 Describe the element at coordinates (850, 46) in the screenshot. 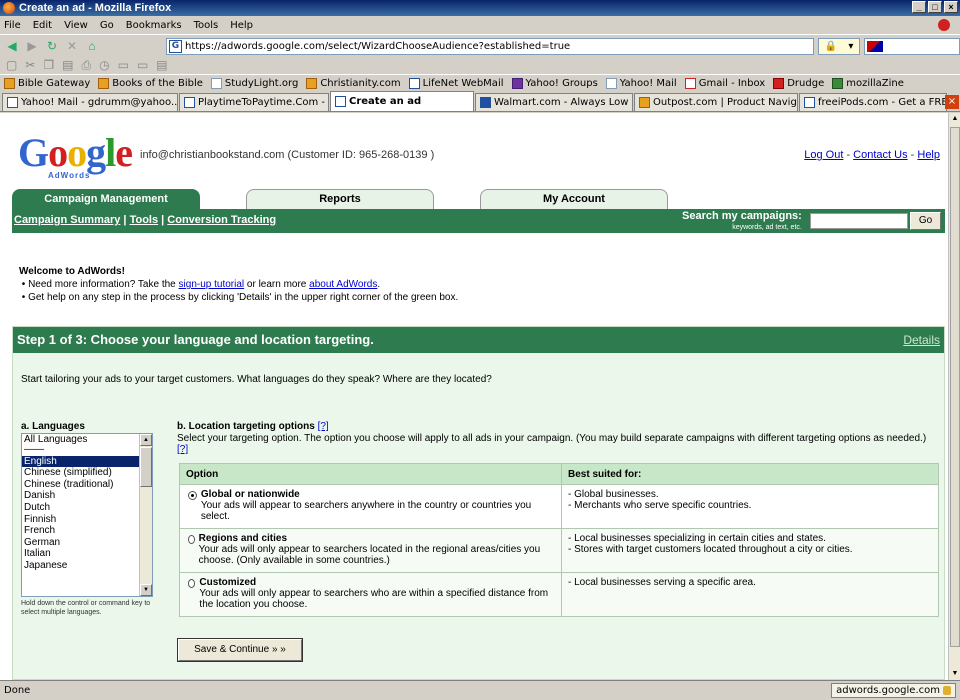

I see `dropdown-icon: ▾` at that location.